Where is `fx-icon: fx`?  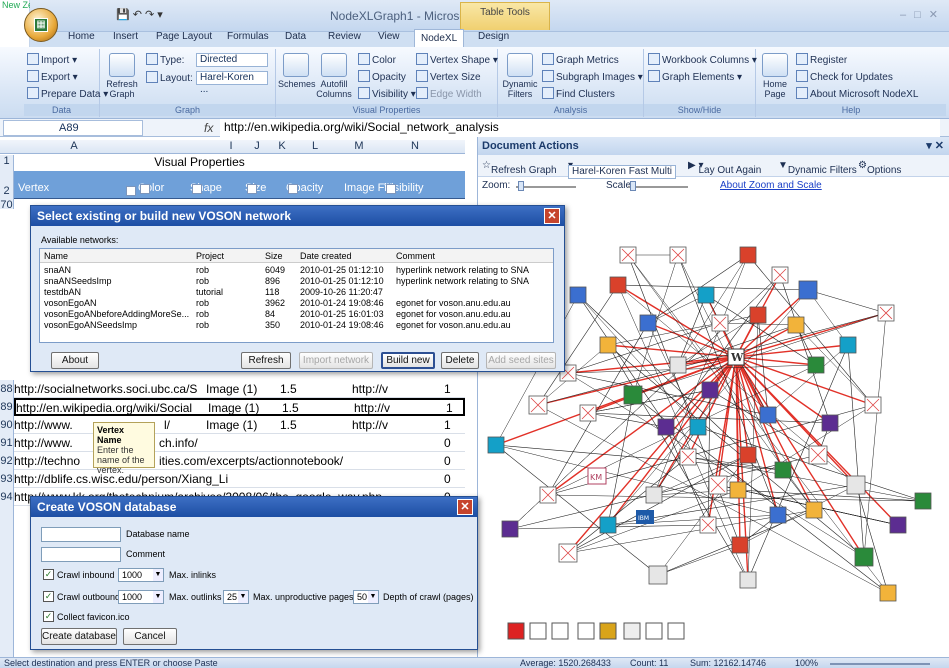 fx-icon: fx is located at coordinates (208, 128).